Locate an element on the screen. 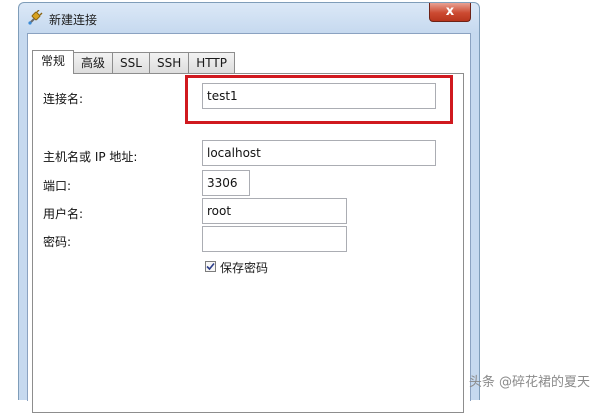  password-label: 密码: is located at coordinates (57, 242).